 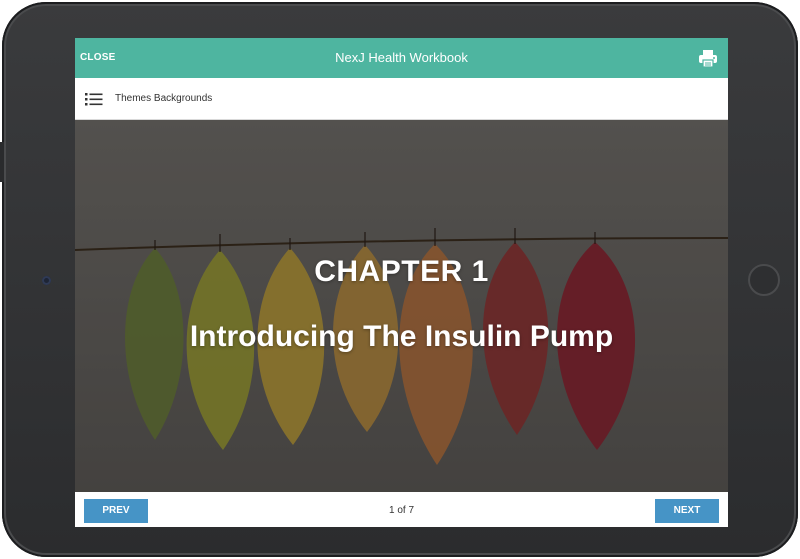 What do you see at coordinates (163, 99) in the screenshot?
I see `themes-backgrounds-link: Themes Backgrounds` at bounding box center [163, 99].